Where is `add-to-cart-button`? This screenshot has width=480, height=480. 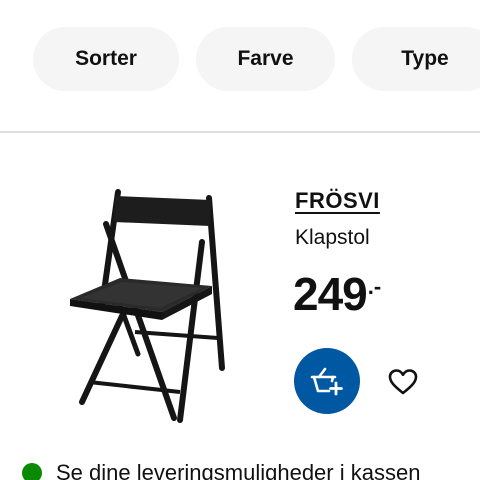
add-to-cart-button is located at coordinates (327, 381).